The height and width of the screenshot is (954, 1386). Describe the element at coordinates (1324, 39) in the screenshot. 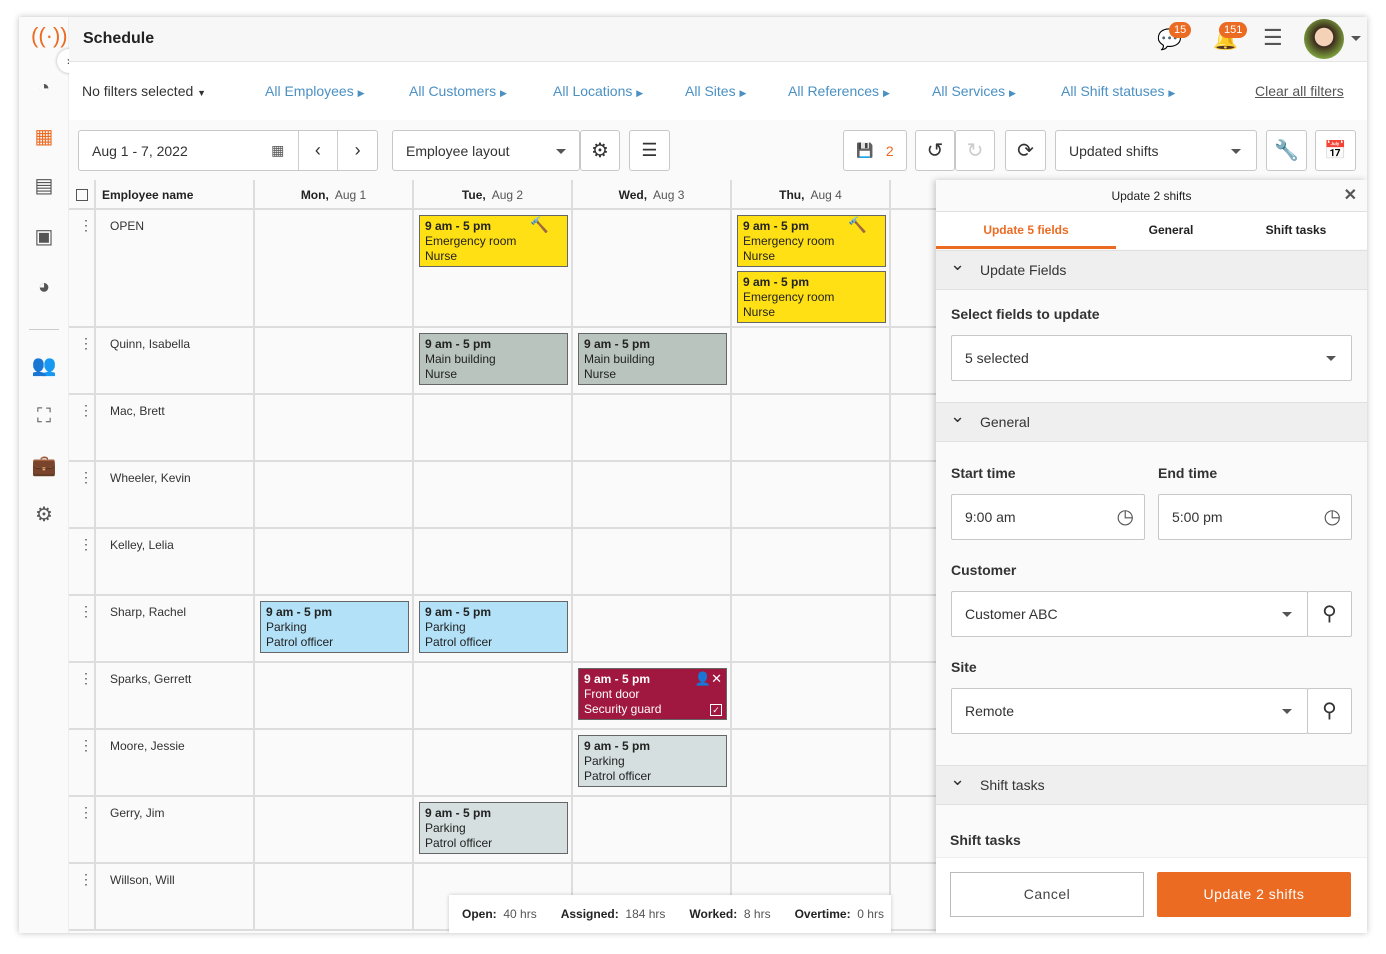

I see `avatar` at that location.